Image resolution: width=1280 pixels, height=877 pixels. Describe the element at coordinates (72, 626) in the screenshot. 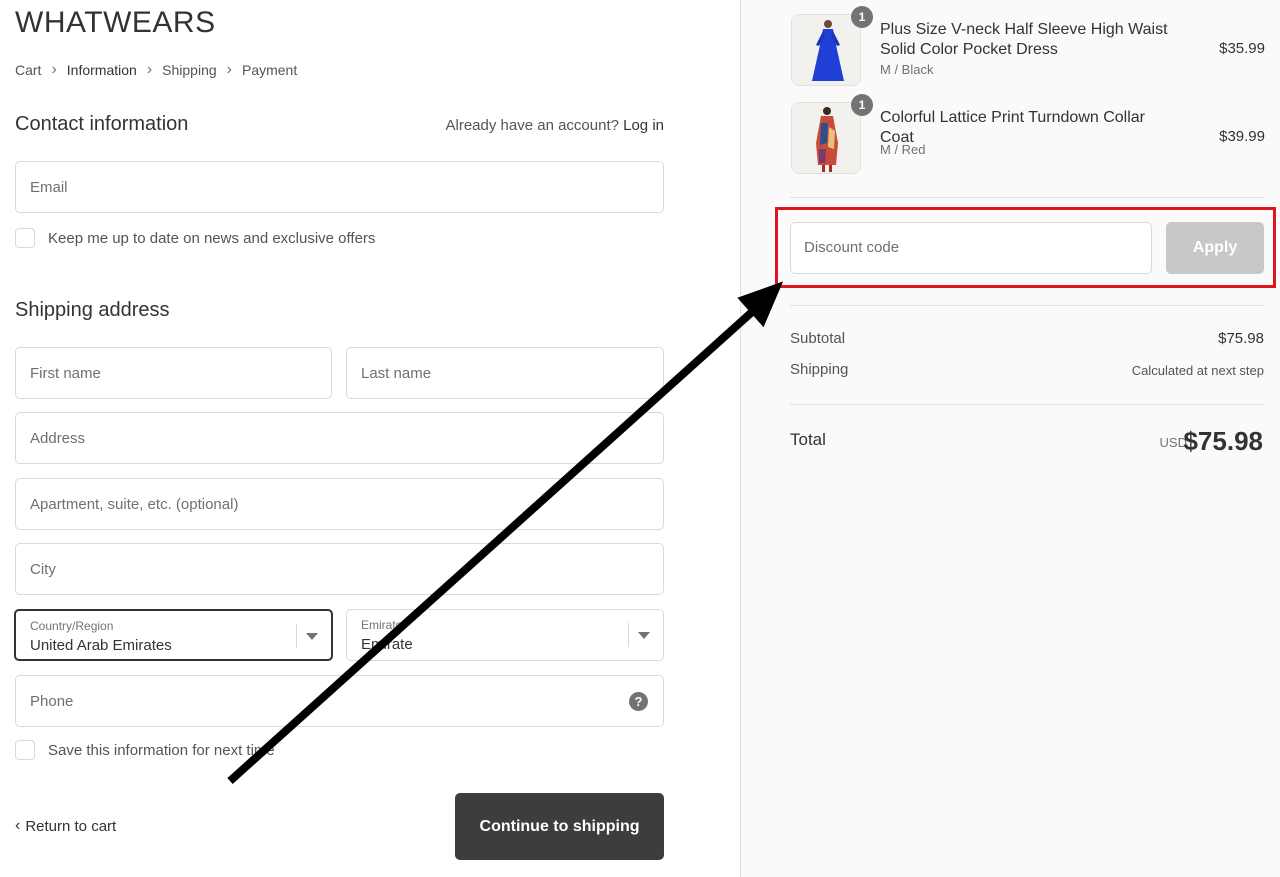

I see `country-label: Country/Region` at that location.